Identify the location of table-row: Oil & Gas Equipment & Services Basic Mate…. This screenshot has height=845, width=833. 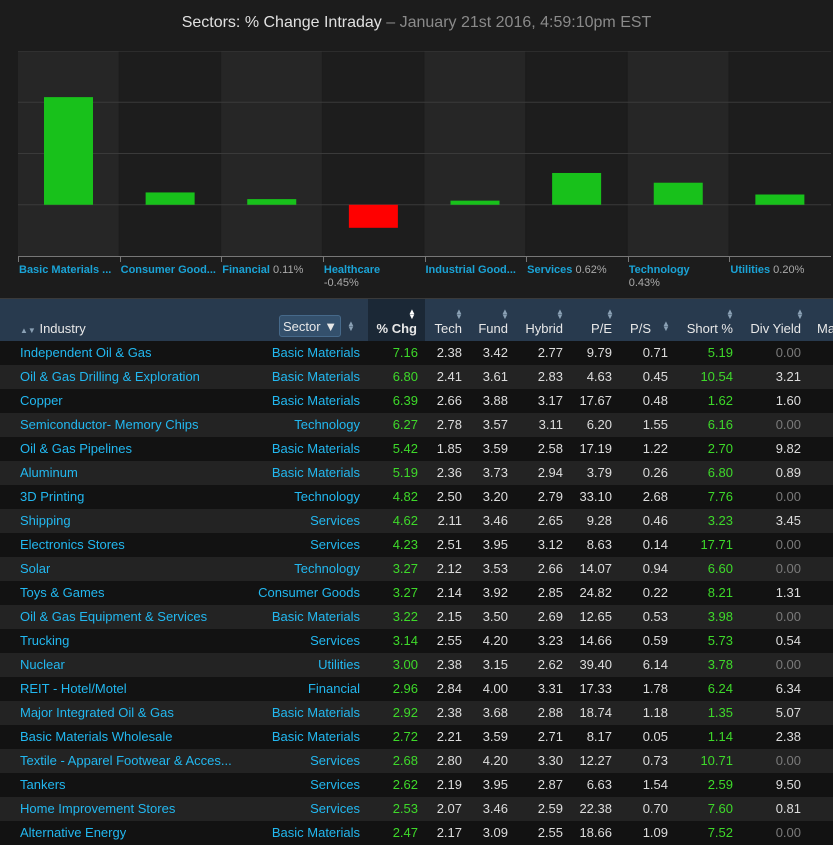
(416, 617).